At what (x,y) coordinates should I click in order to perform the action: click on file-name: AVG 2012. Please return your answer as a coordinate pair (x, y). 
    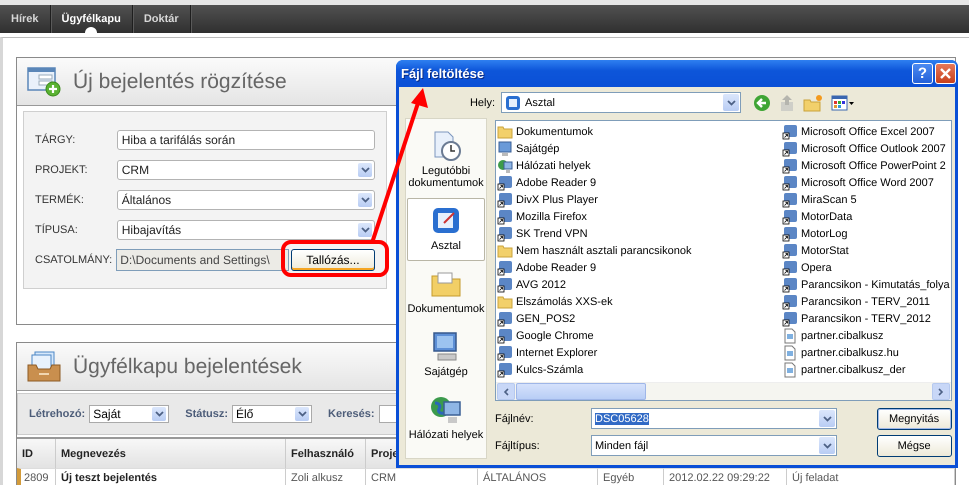
    Looking at the image, I should click on (541, 284).